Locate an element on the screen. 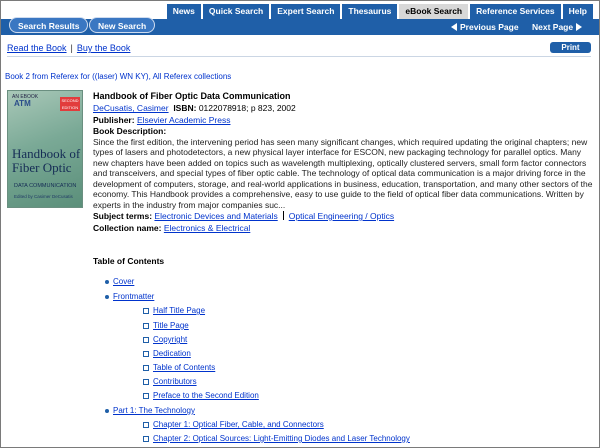  tab-thesaurus: Thesaurus is located at coordinates (370, 11).